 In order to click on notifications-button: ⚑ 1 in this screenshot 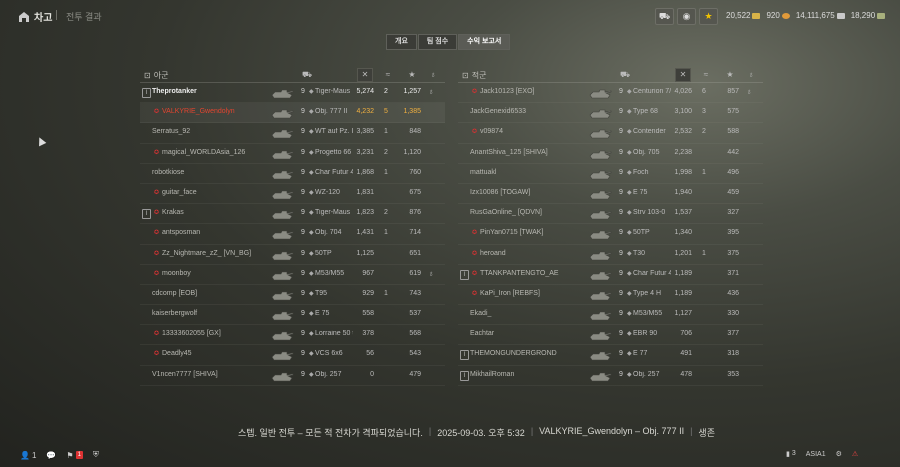, I will do `click(74, 455)`.